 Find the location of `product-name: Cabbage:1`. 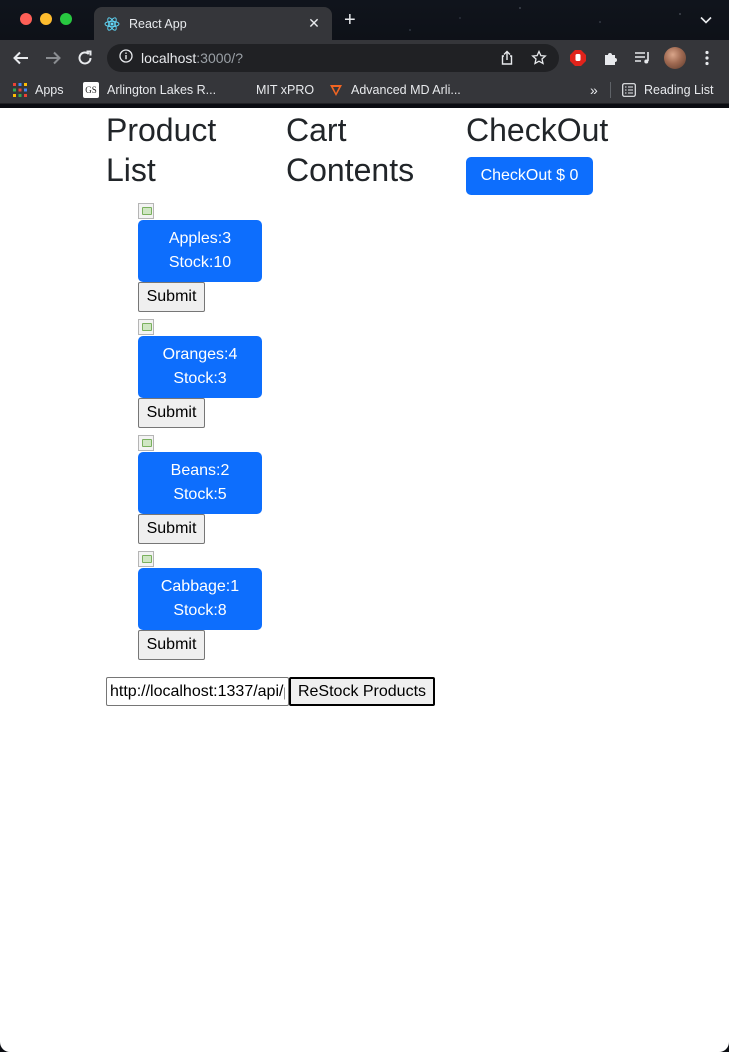

product-name: Cabbage:1 is located at coordinates (200, 586).